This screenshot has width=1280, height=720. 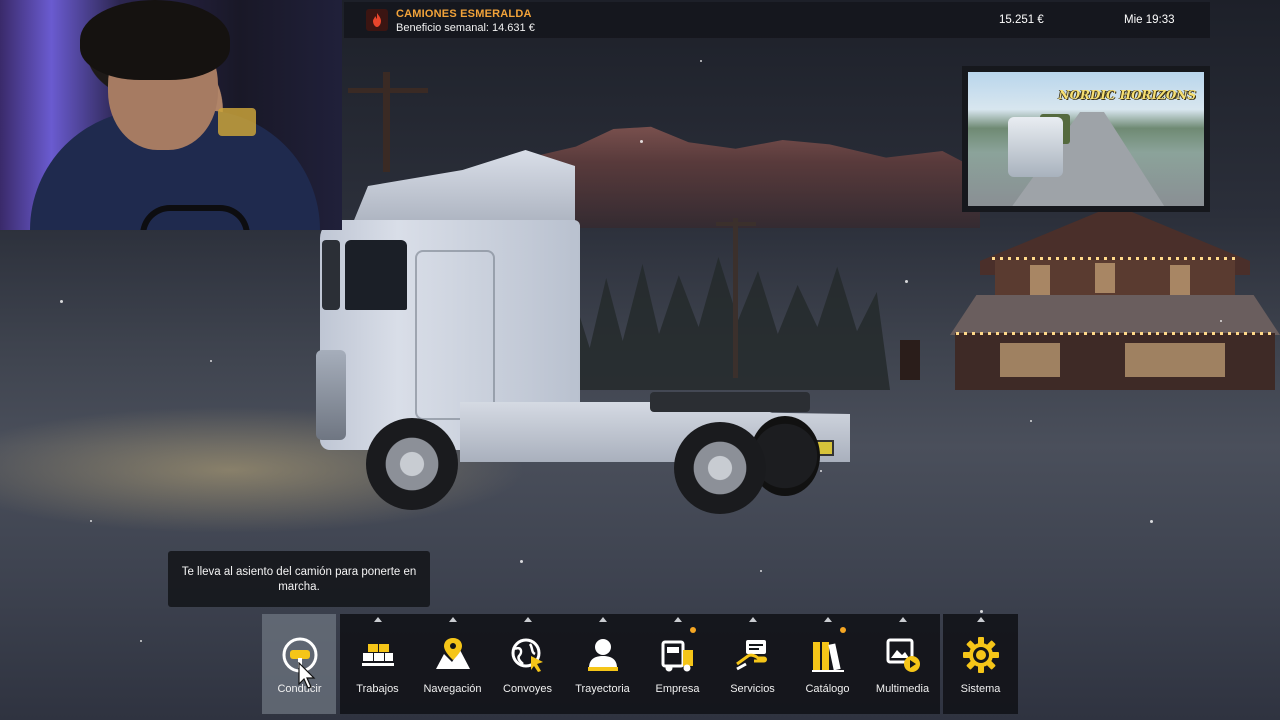 I want to click on power-pole-crossbar, so click(x=388, y=90).